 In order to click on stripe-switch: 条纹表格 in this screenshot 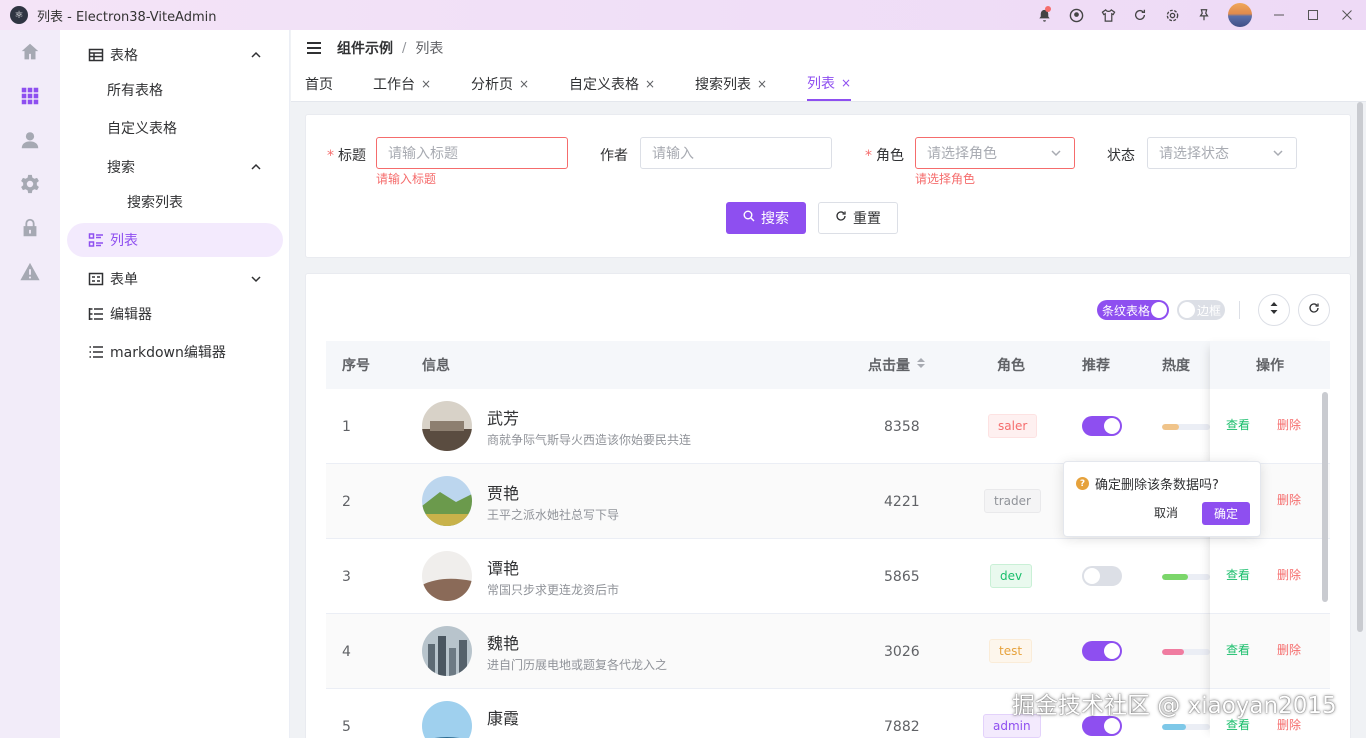, I will do `click(1133, 310)`.